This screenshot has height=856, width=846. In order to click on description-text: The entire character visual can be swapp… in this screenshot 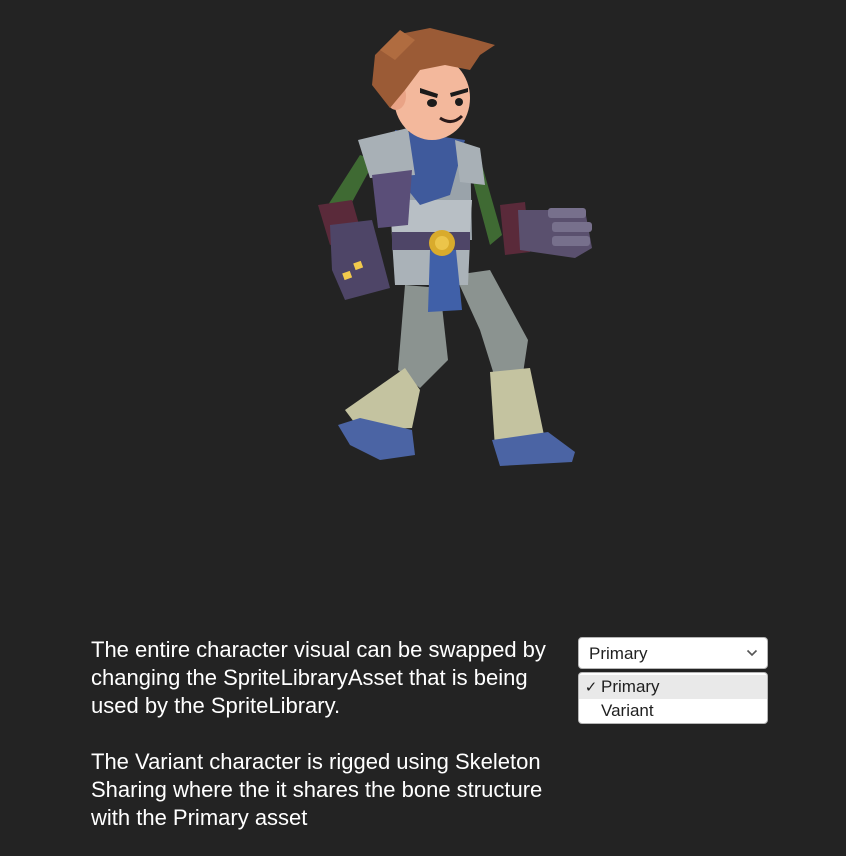, I will do `click(331, 734)`.